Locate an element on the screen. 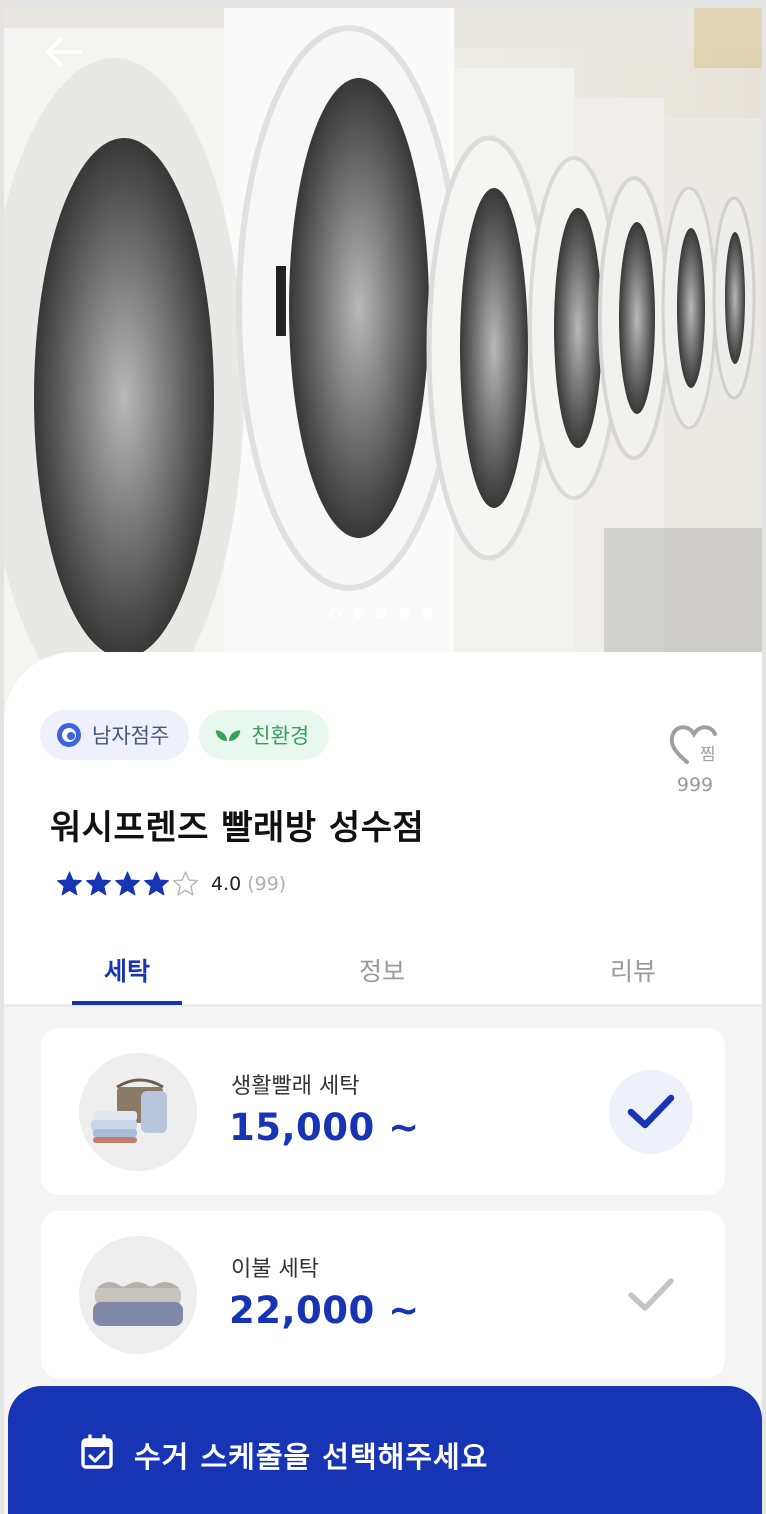 The image size is (766, 1514). rating-count: (99) is located at coordinates (267, 883).